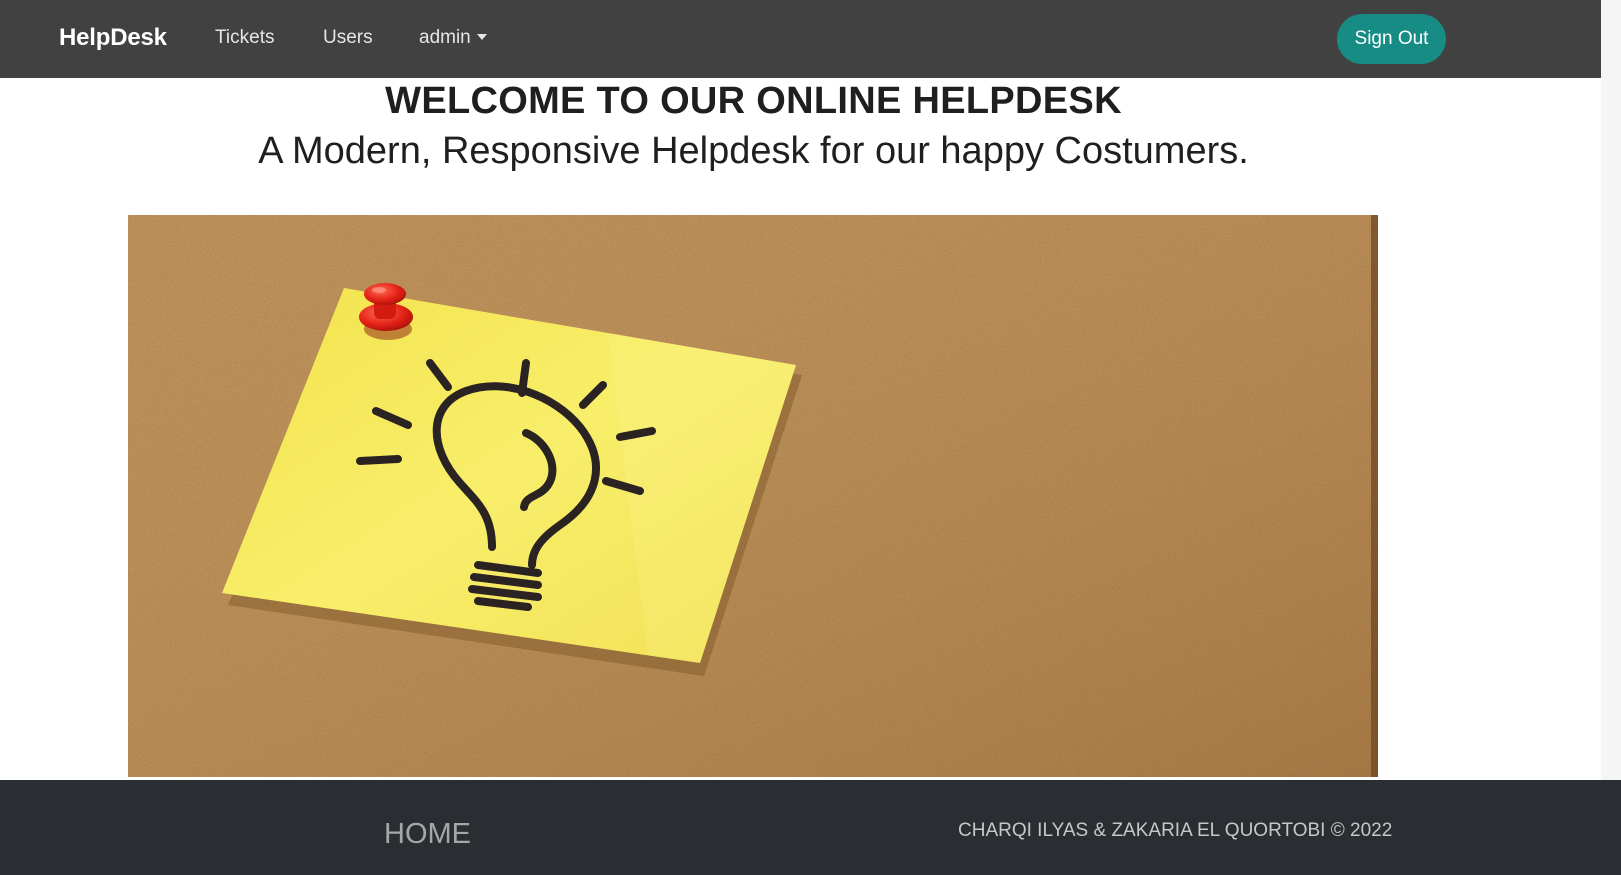 This screenshot has width=1621, height=875. What do you see at coordinates (348, 38) in the screenshot?
I see `nav-users-link: Users` at bounding box center [348, 38].